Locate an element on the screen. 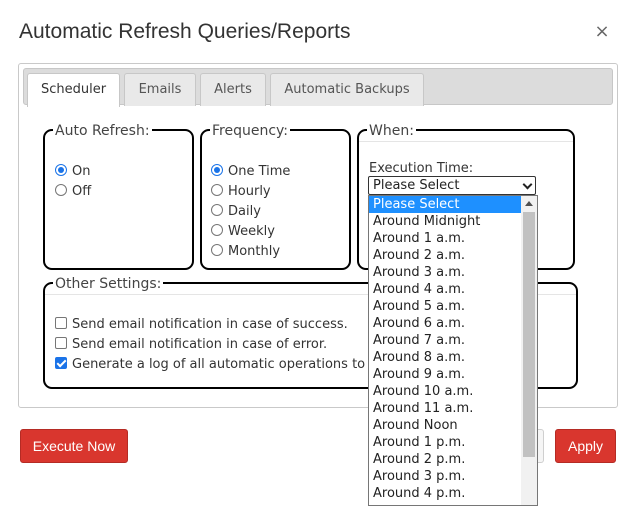 The height and width of the screenshot is (506, 639). chevron-down-icon is located at coordinates (527, 184).